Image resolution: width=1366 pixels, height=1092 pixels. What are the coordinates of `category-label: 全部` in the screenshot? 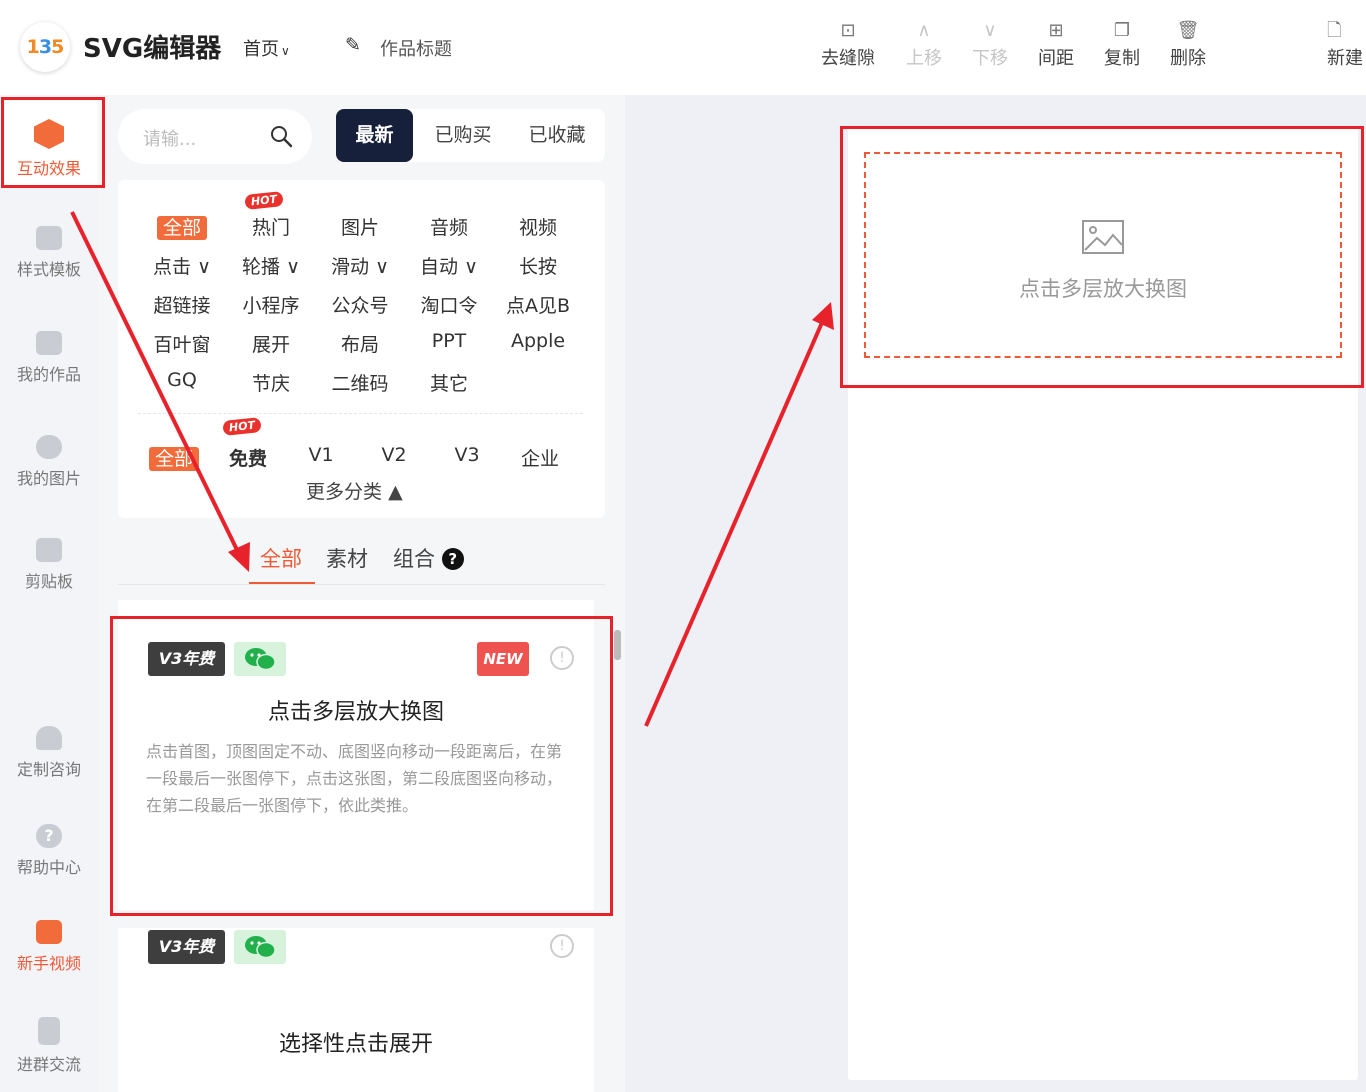 It's located at (181, 228).